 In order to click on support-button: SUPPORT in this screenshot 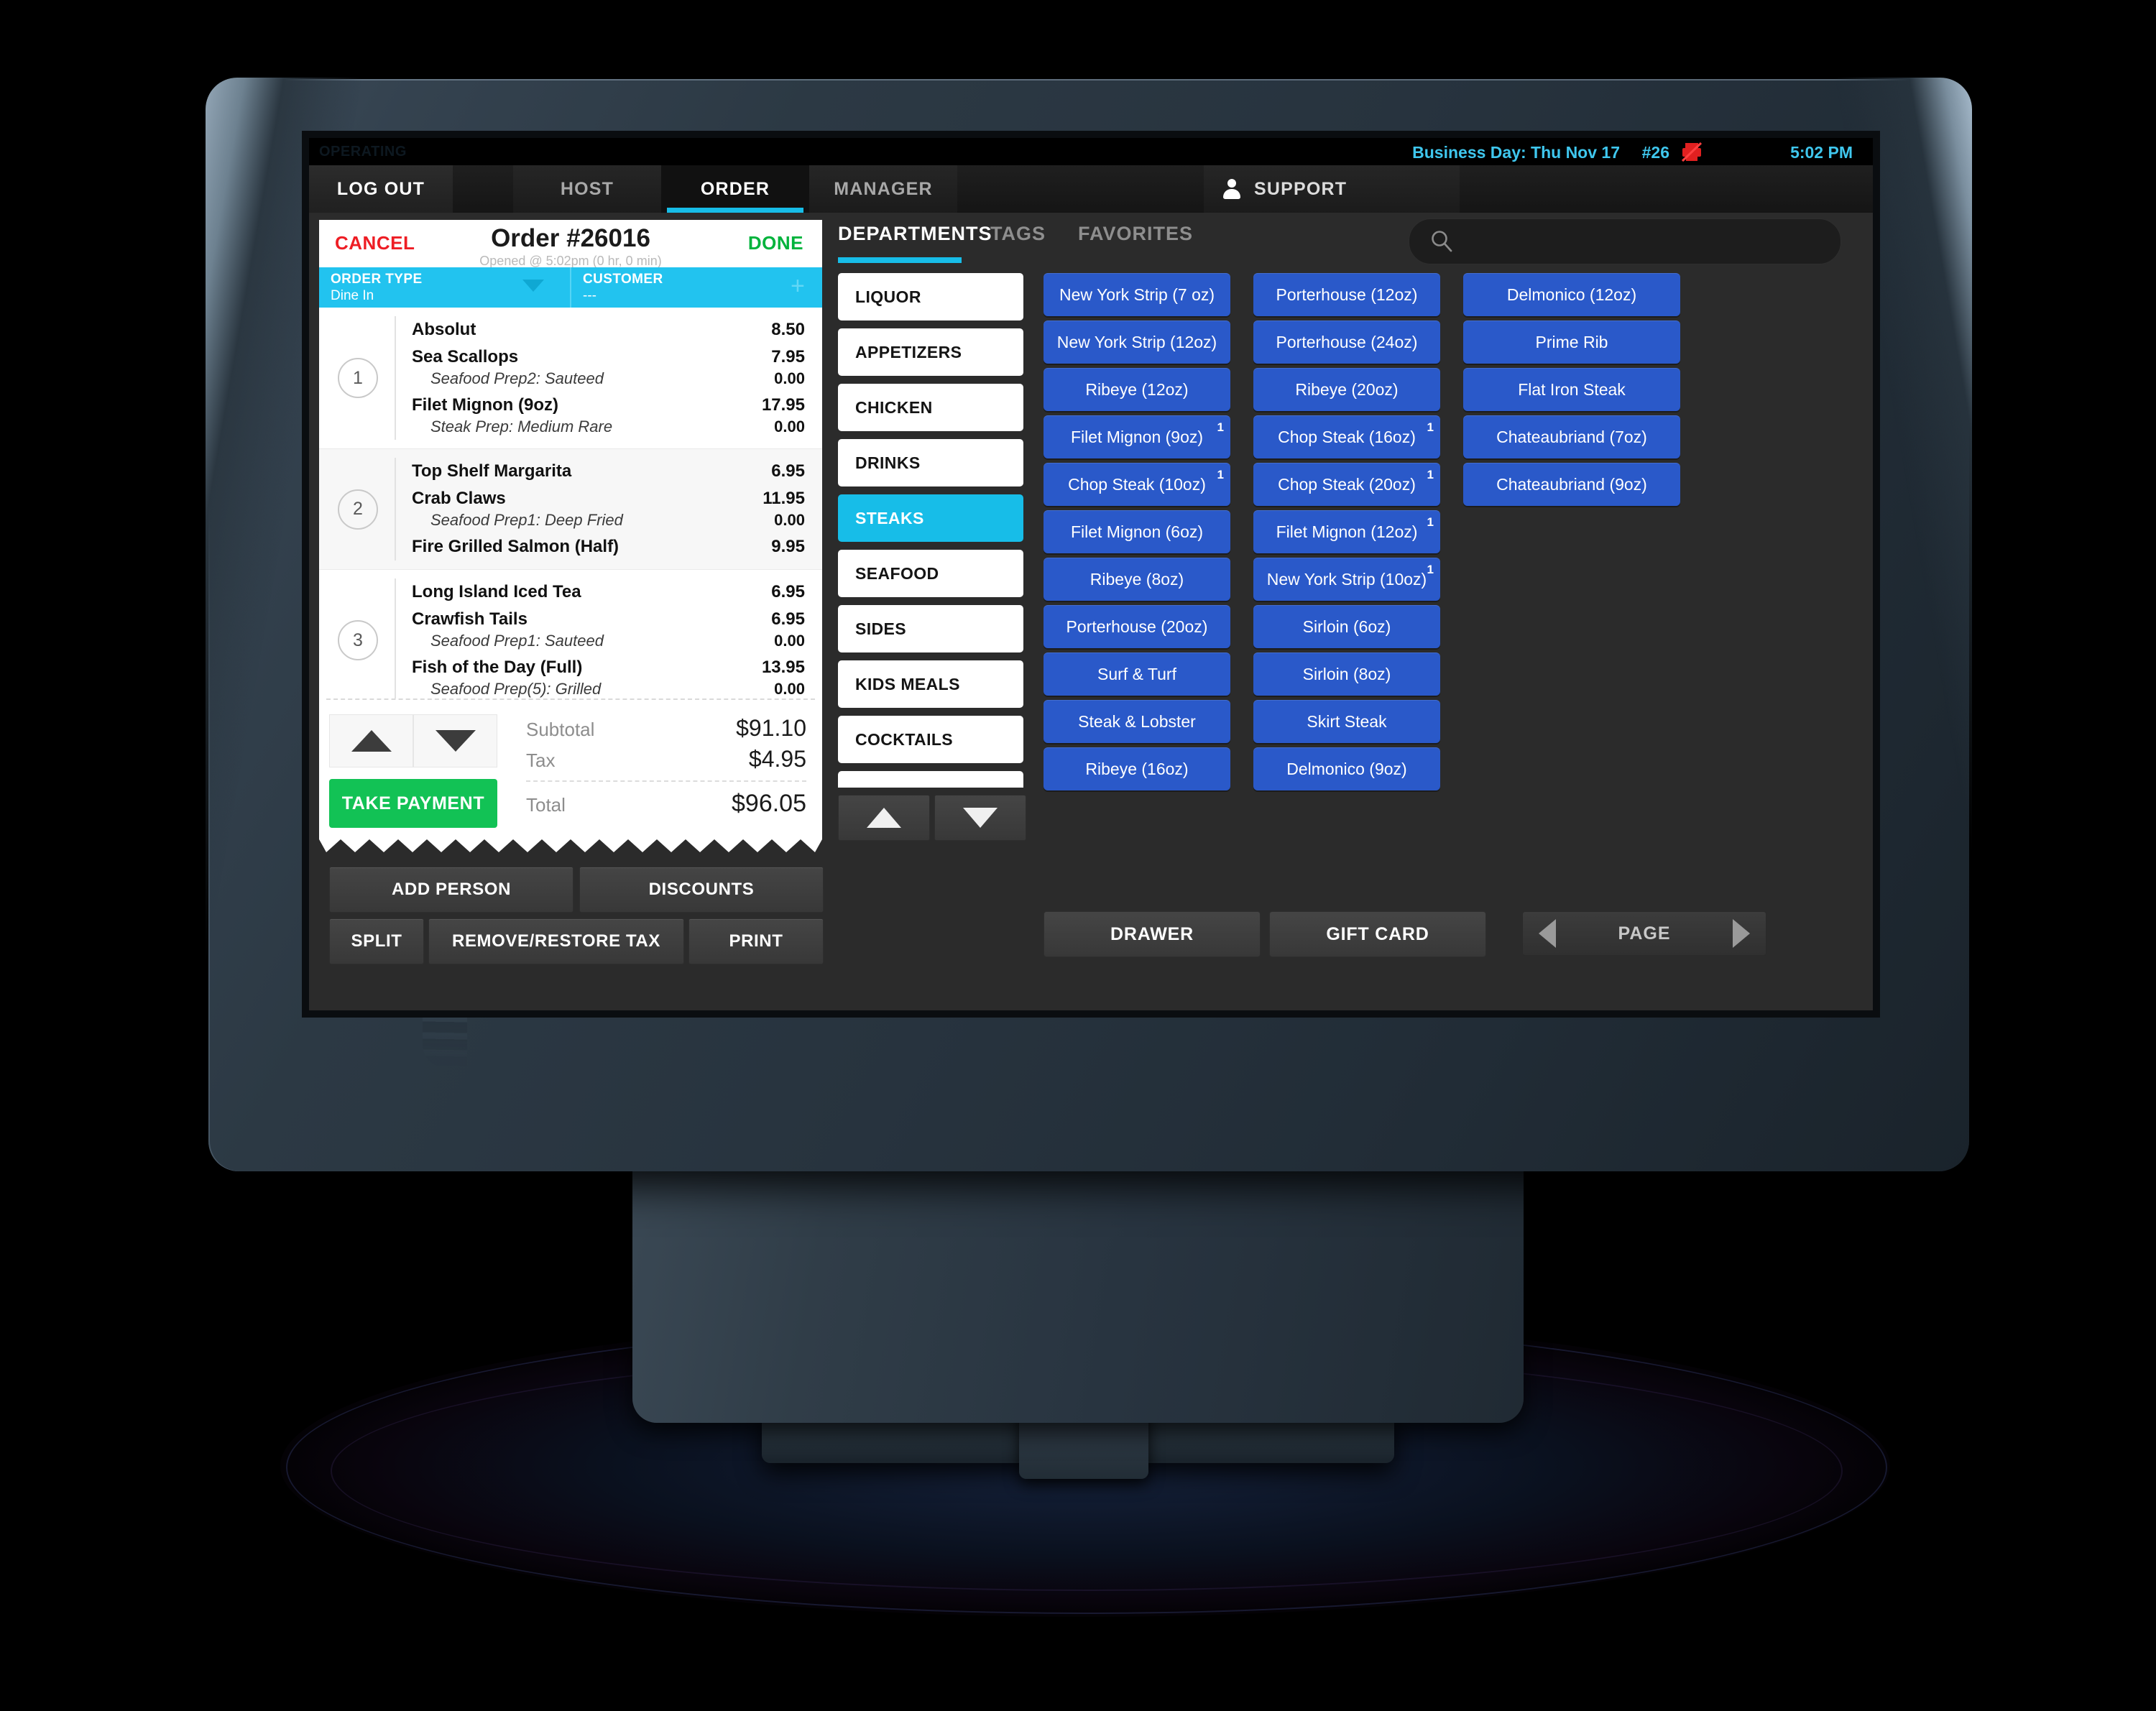, I will do `click(1332, 189)`.